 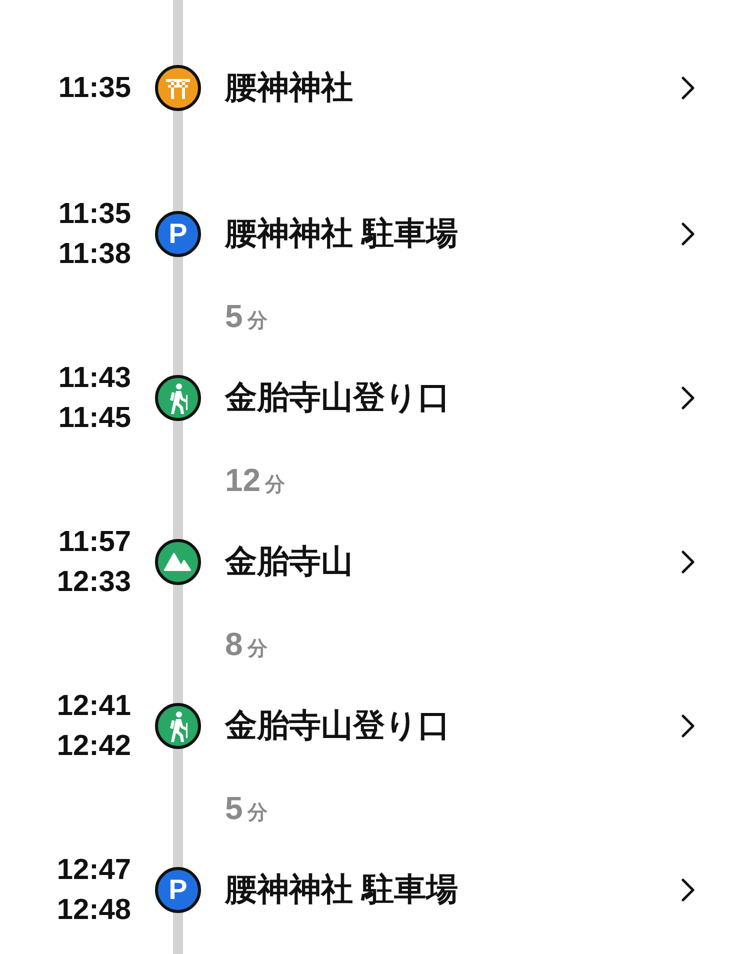 I want to click on stop-row: 11:35 11:38 P 腰神神社 駐車場, so click(x=375, y=234).